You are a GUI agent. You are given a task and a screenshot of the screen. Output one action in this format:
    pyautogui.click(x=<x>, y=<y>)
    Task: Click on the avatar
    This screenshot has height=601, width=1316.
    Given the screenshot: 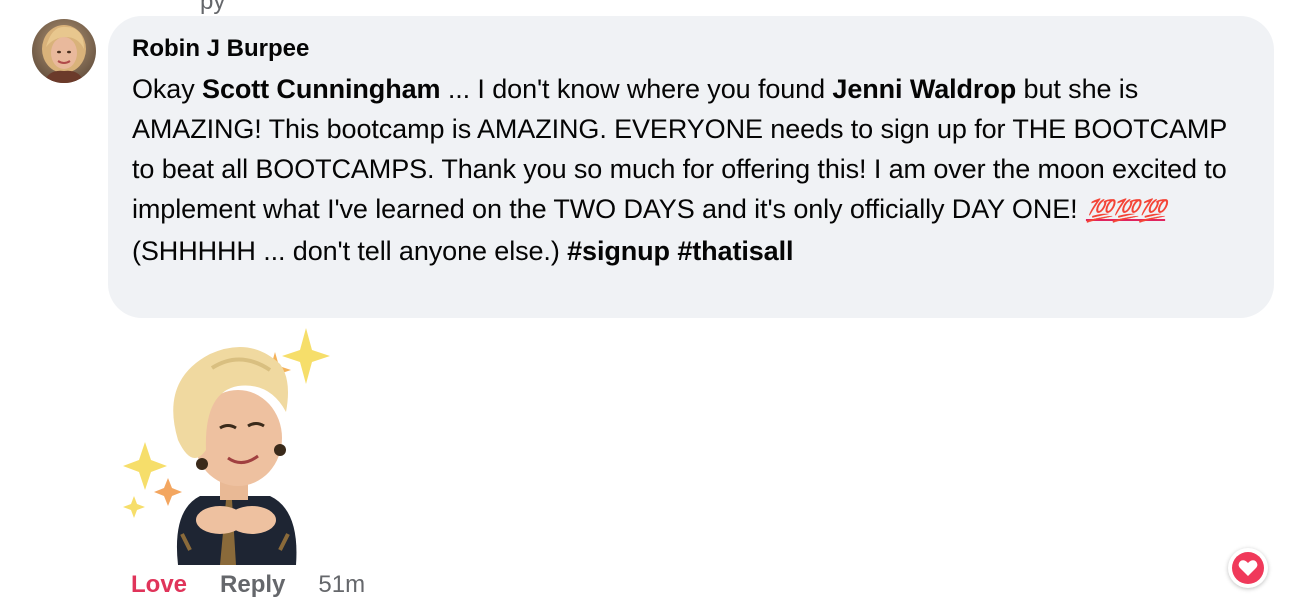 What is the action you would take?
    pyautogui.click(x=64, y=51)
    